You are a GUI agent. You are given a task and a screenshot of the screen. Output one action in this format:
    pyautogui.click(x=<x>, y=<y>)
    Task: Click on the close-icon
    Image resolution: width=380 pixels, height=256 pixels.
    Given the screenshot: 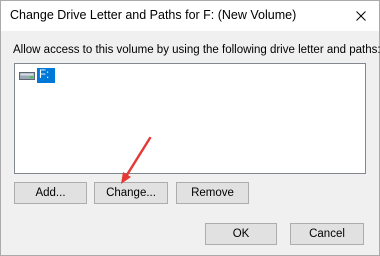 What is the action you would take?
    pyautogui.click(x=361, y=16)
    